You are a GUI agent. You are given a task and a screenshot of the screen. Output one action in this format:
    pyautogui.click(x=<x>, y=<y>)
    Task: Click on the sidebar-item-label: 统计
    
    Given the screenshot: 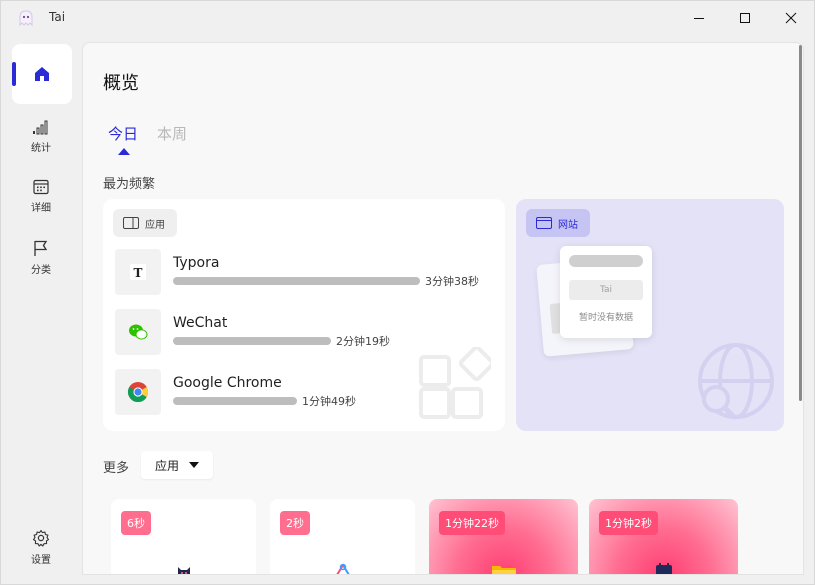 What is the action you would take?
    pyautogui.click(x=41, y=148)
    